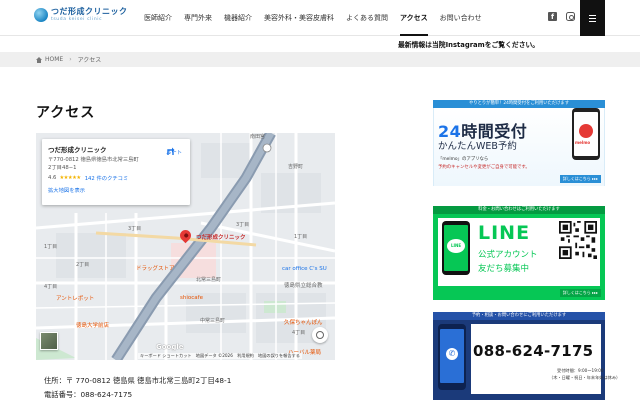 The height and width of the screenshot is (400, 640). What do you see at coordinates (414, 18) in the screenshot?
I see `nav-item: アクセス` at bounding box center [414, 18].